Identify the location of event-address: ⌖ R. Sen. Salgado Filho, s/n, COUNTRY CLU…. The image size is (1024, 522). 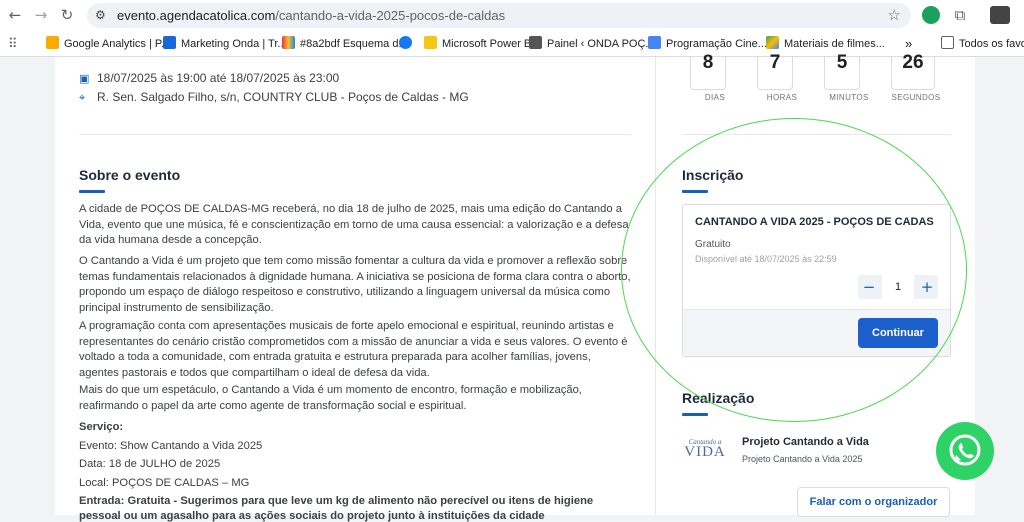
(274, 97).